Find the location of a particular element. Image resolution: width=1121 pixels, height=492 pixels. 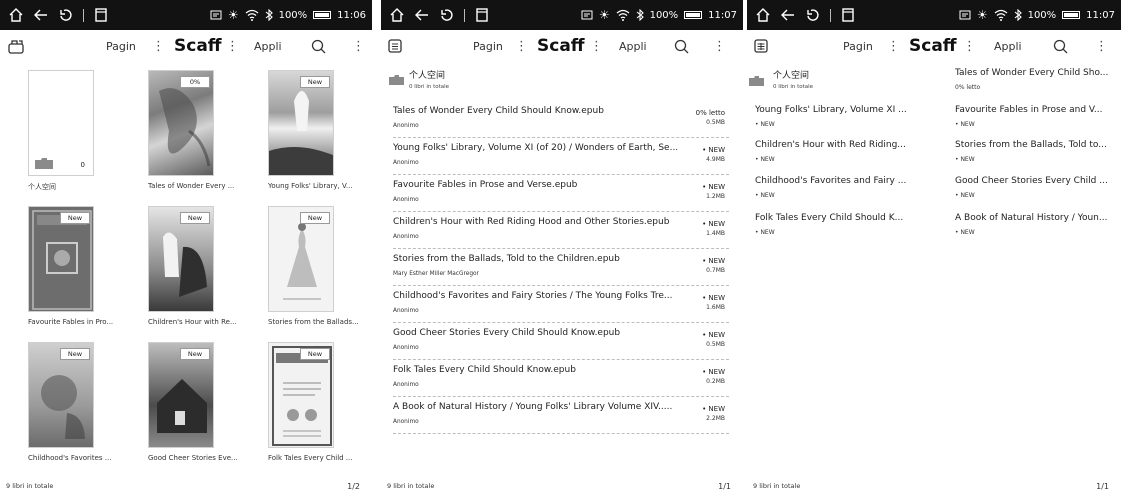

book-size: 1.4MB is located at coordinates (715, 233).